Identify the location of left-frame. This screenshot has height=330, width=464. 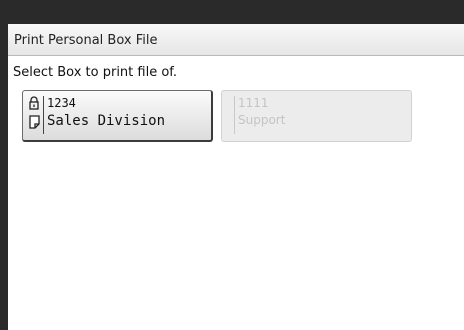
(4, 177).